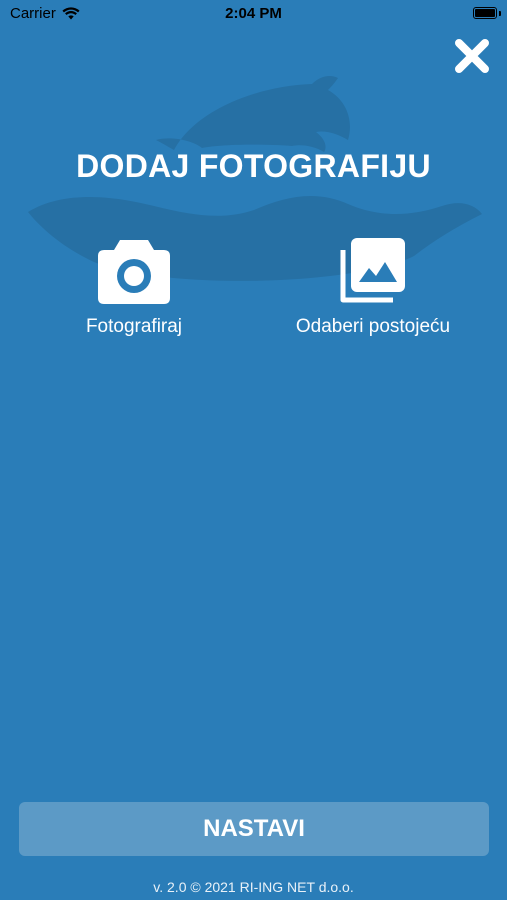 This screenshot has height=900, width=507. What do you see at coordinates (485, 13) in the screenshot?
I see `battery-icon` at bounding box center [485, 13].